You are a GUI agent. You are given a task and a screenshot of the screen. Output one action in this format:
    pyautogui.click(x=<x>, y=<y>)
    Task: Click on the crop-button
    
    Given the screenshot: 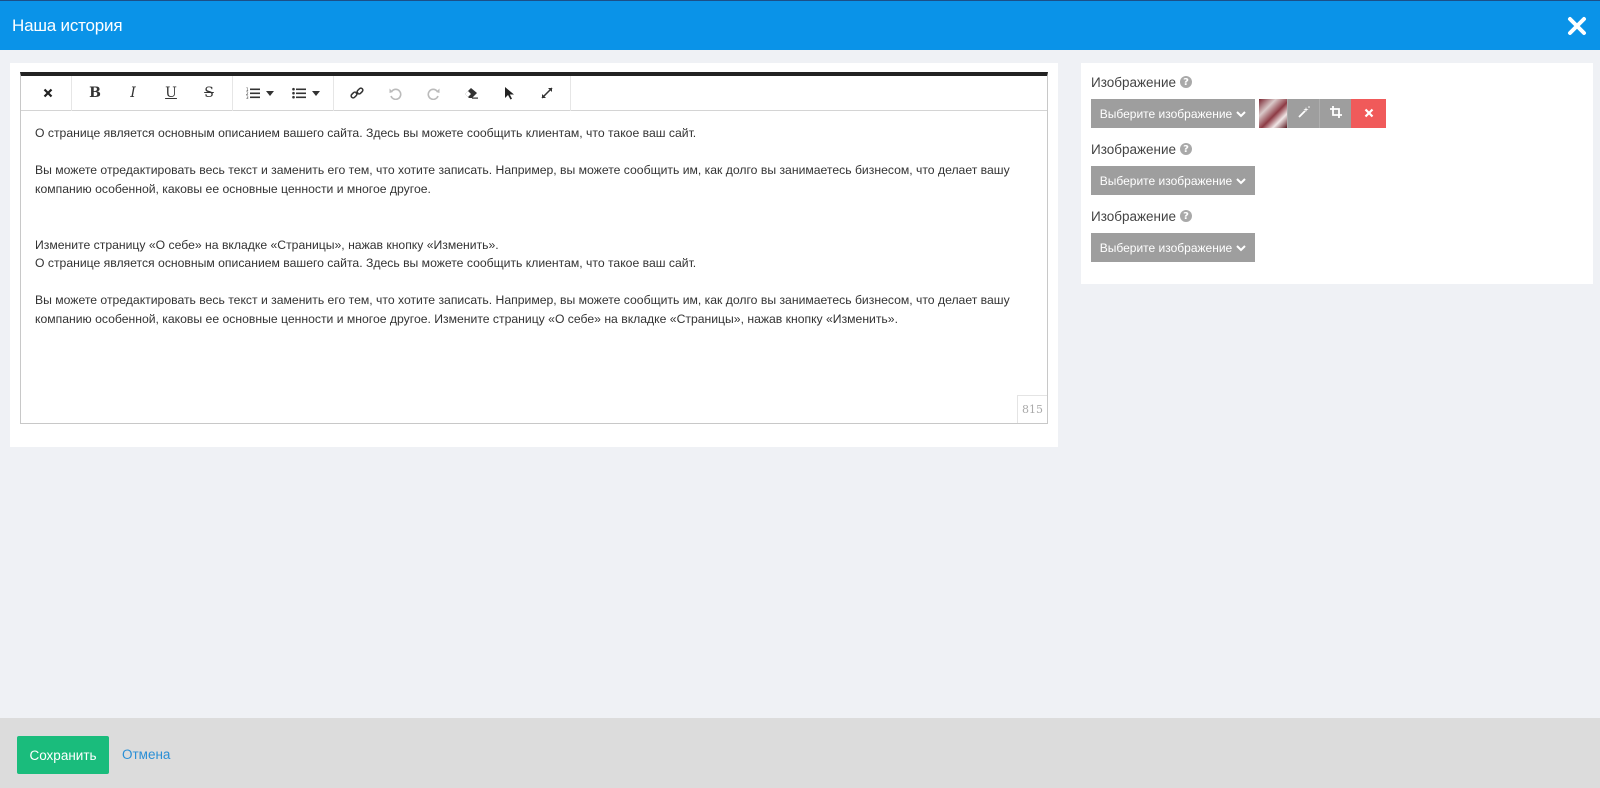 What is the action you would take?
    pyautogui.click(x=1335, y=113)
    